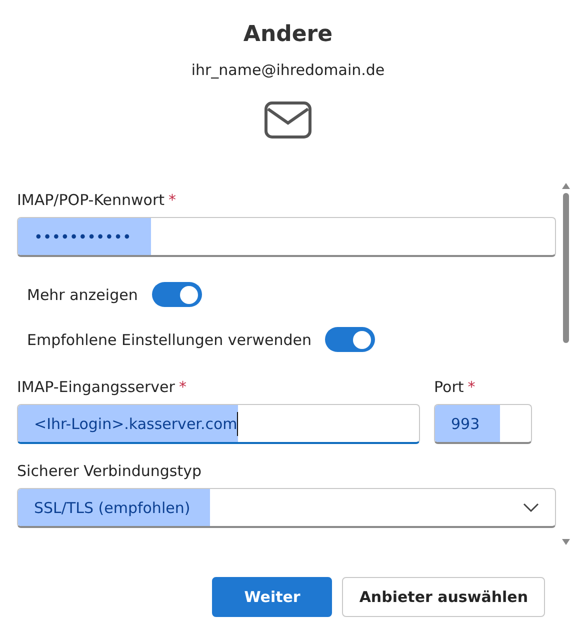  Describe the element at coordinates (218, 424) in the screenshot. I see `server-field: <Ihr-Login>.kasserver.com` at that location.